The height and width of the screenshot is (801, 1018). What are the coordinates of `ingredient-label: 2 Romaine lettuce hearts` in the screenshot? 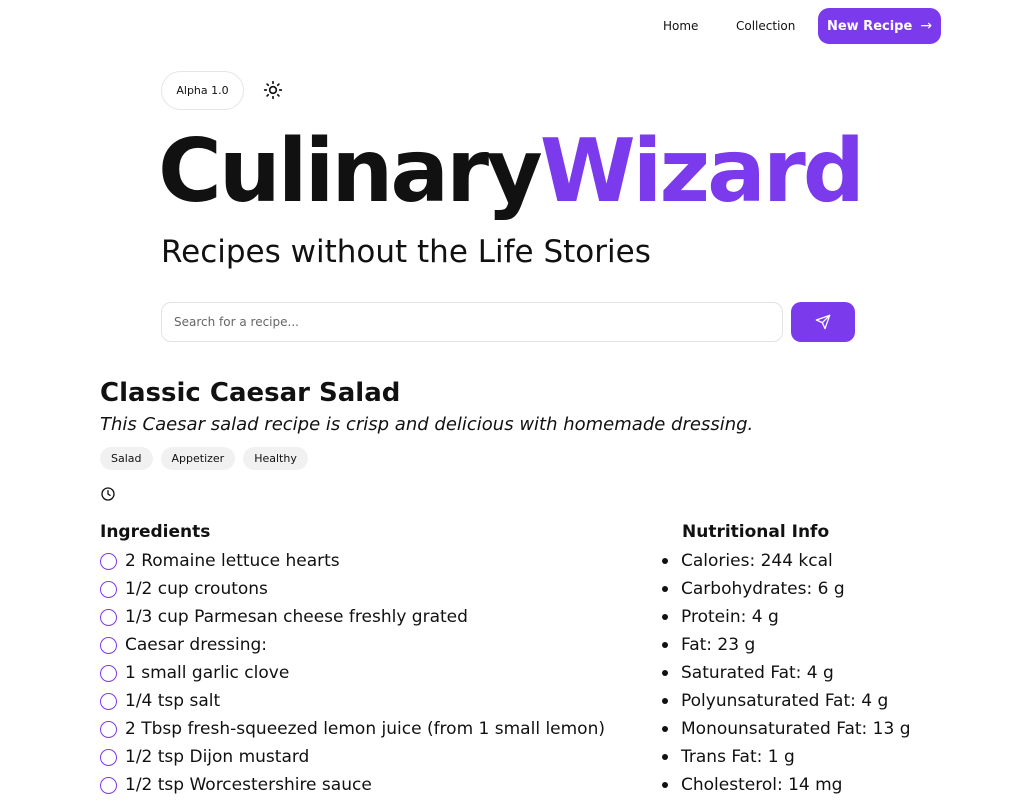 It's located at (232, 561).